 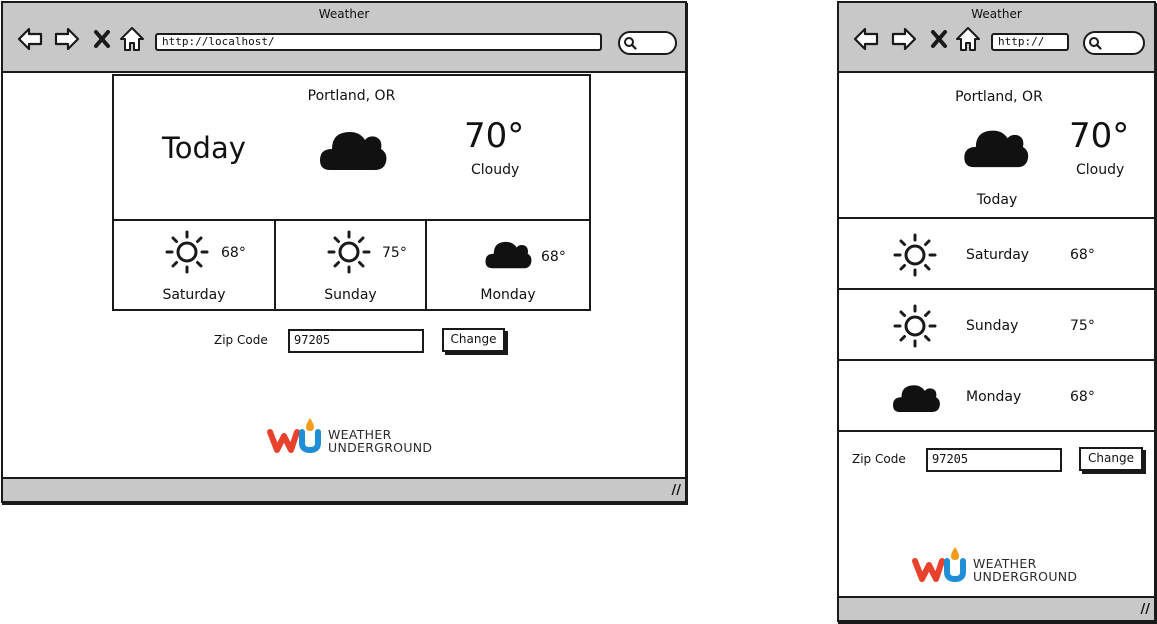 I want to click on forecast-row-saturday: Saturday 68°, so click(x=996, y=253).